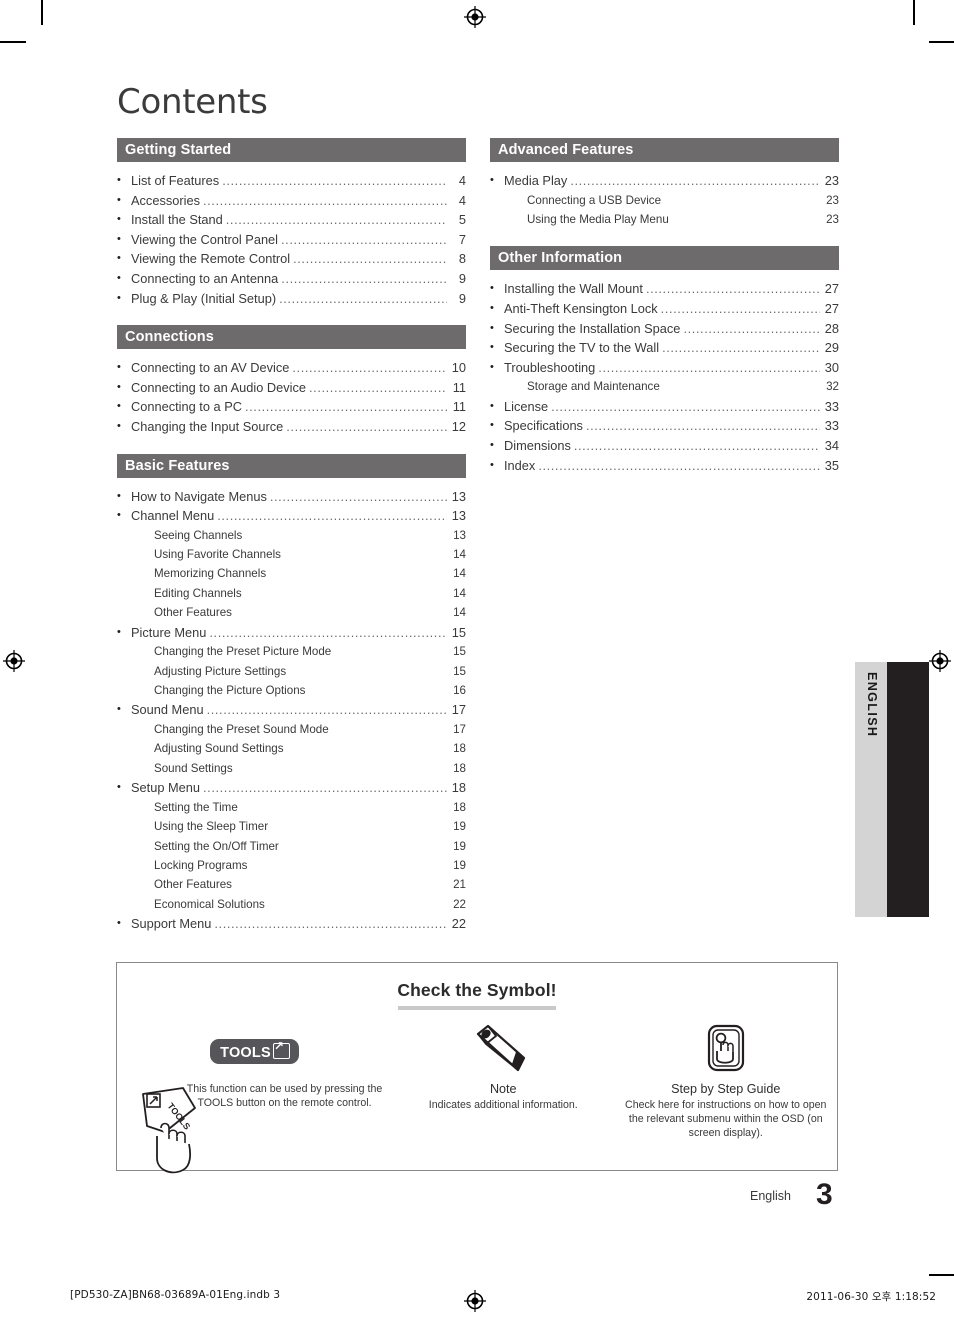 This screenshot has height=1321, width=954. Describe the element at coordinates (462, 200) in the screenshot. I see `toc-entry-page: 4` at that location.